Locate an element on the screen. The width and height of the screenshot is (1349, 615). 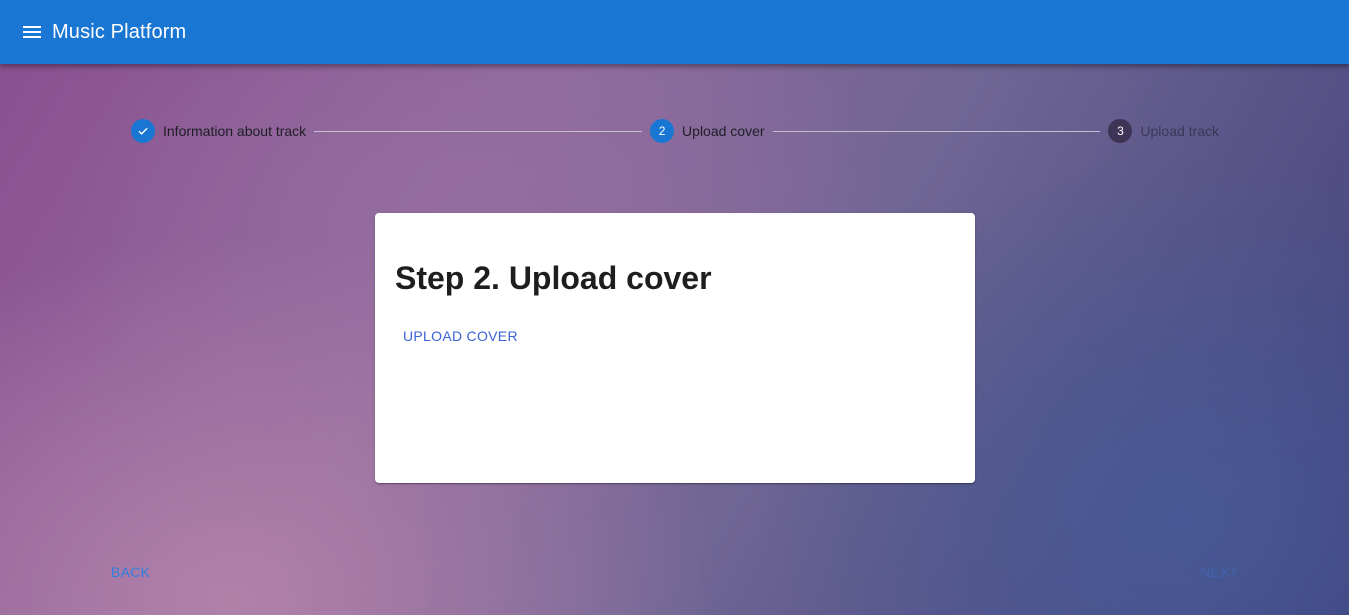
step-information-about-track: Information about track is located at coordinates (218, 131).